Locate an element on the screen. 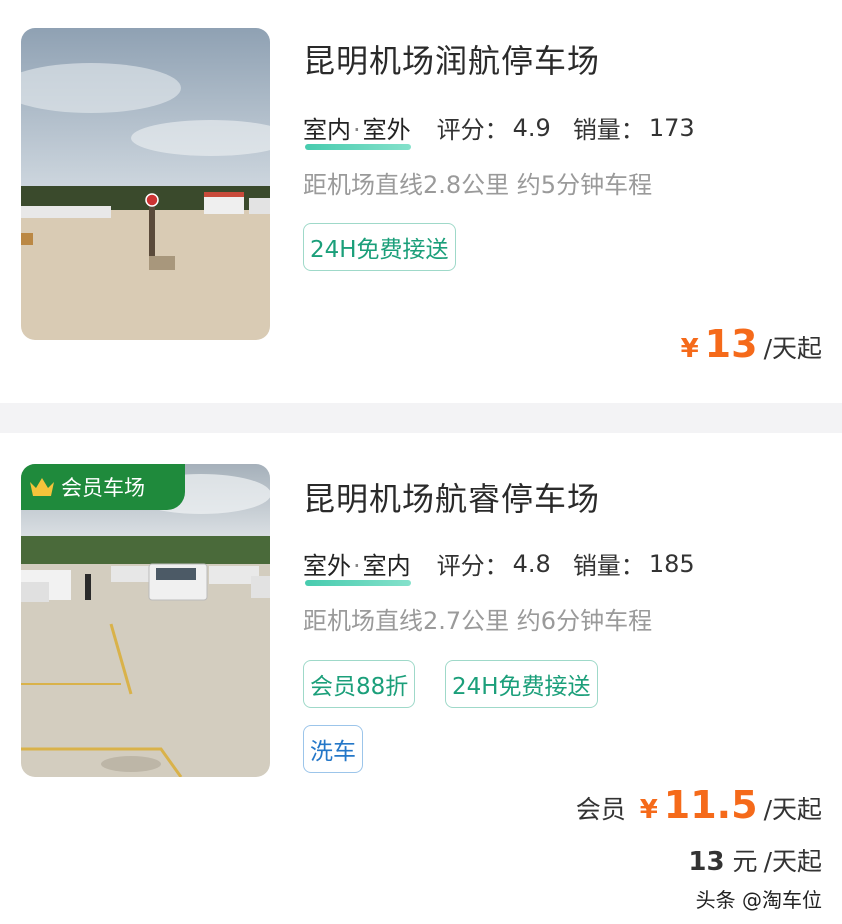 The height and width of the screenshot is (924, 842). regular-price: 13 元 /天起 is located at coordinates (755, 860).